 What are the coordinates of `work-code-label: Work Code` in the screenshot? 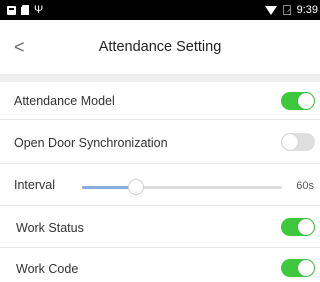 It's located at (47, 269).